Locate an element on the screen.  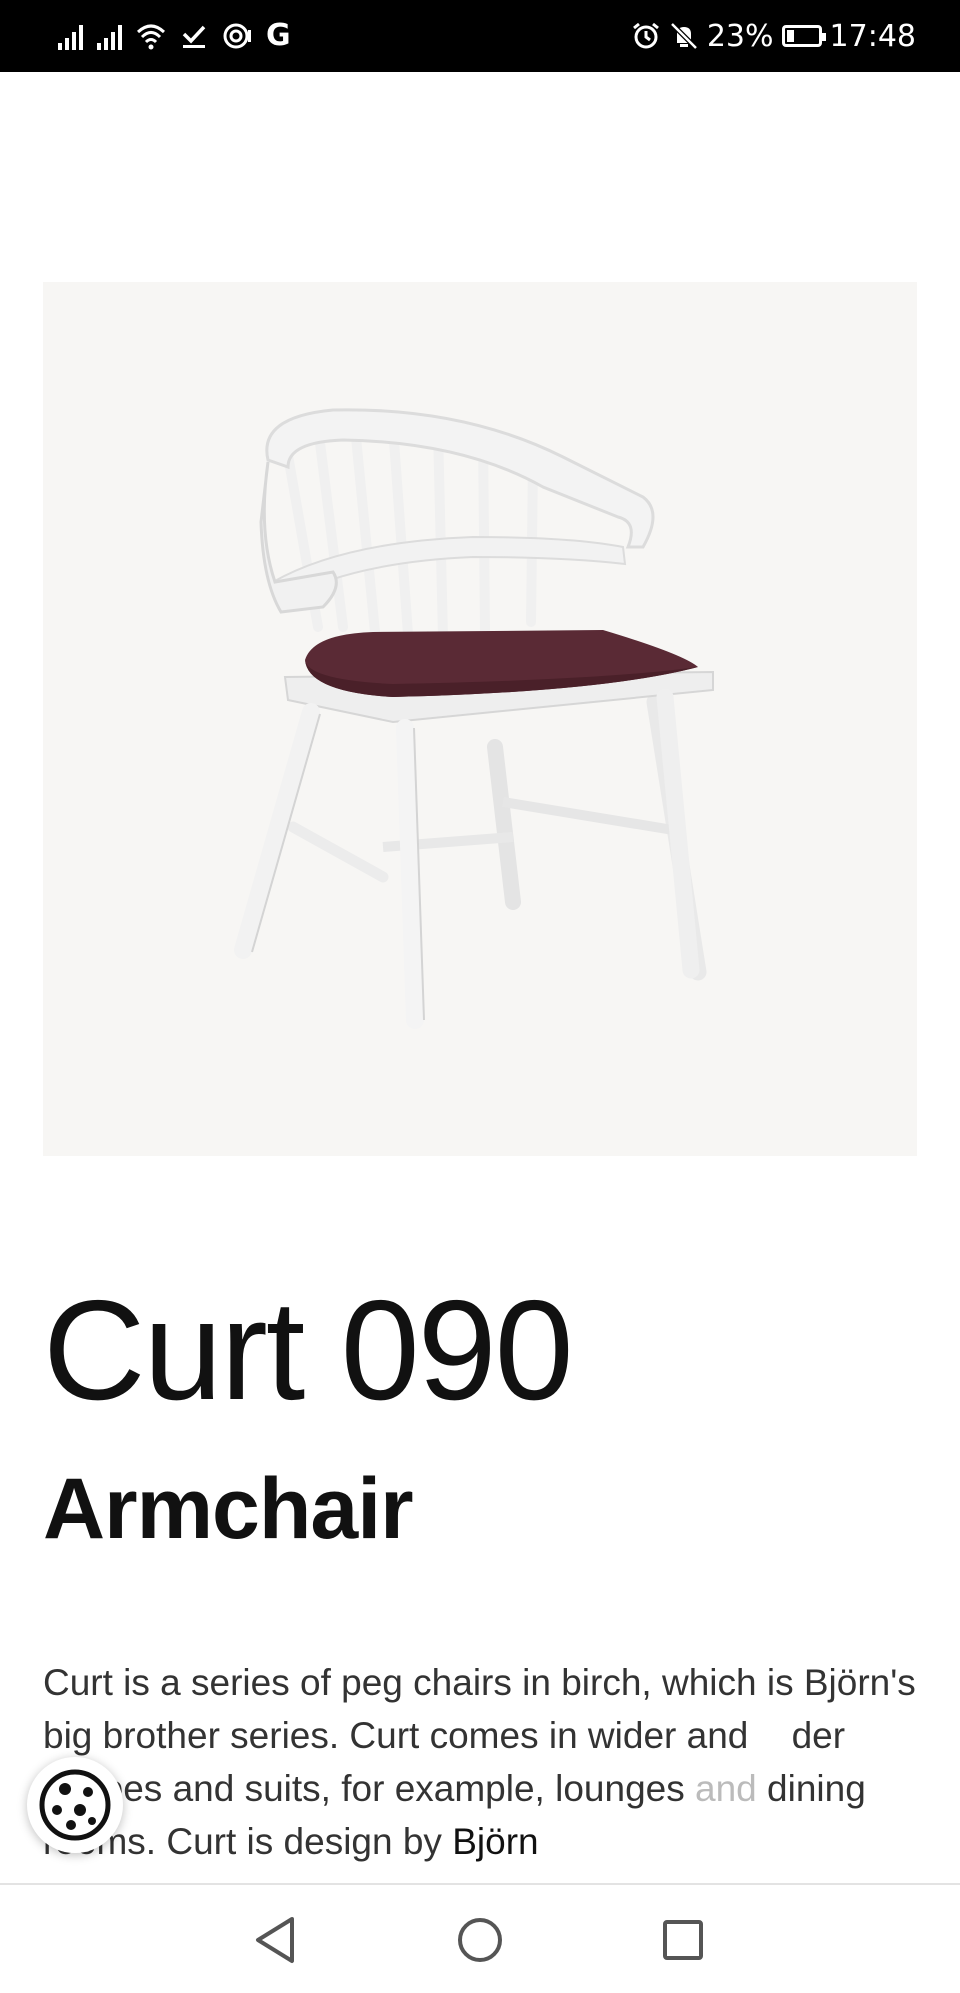
system-navigation-bar is located at coordinates (480, 1938).